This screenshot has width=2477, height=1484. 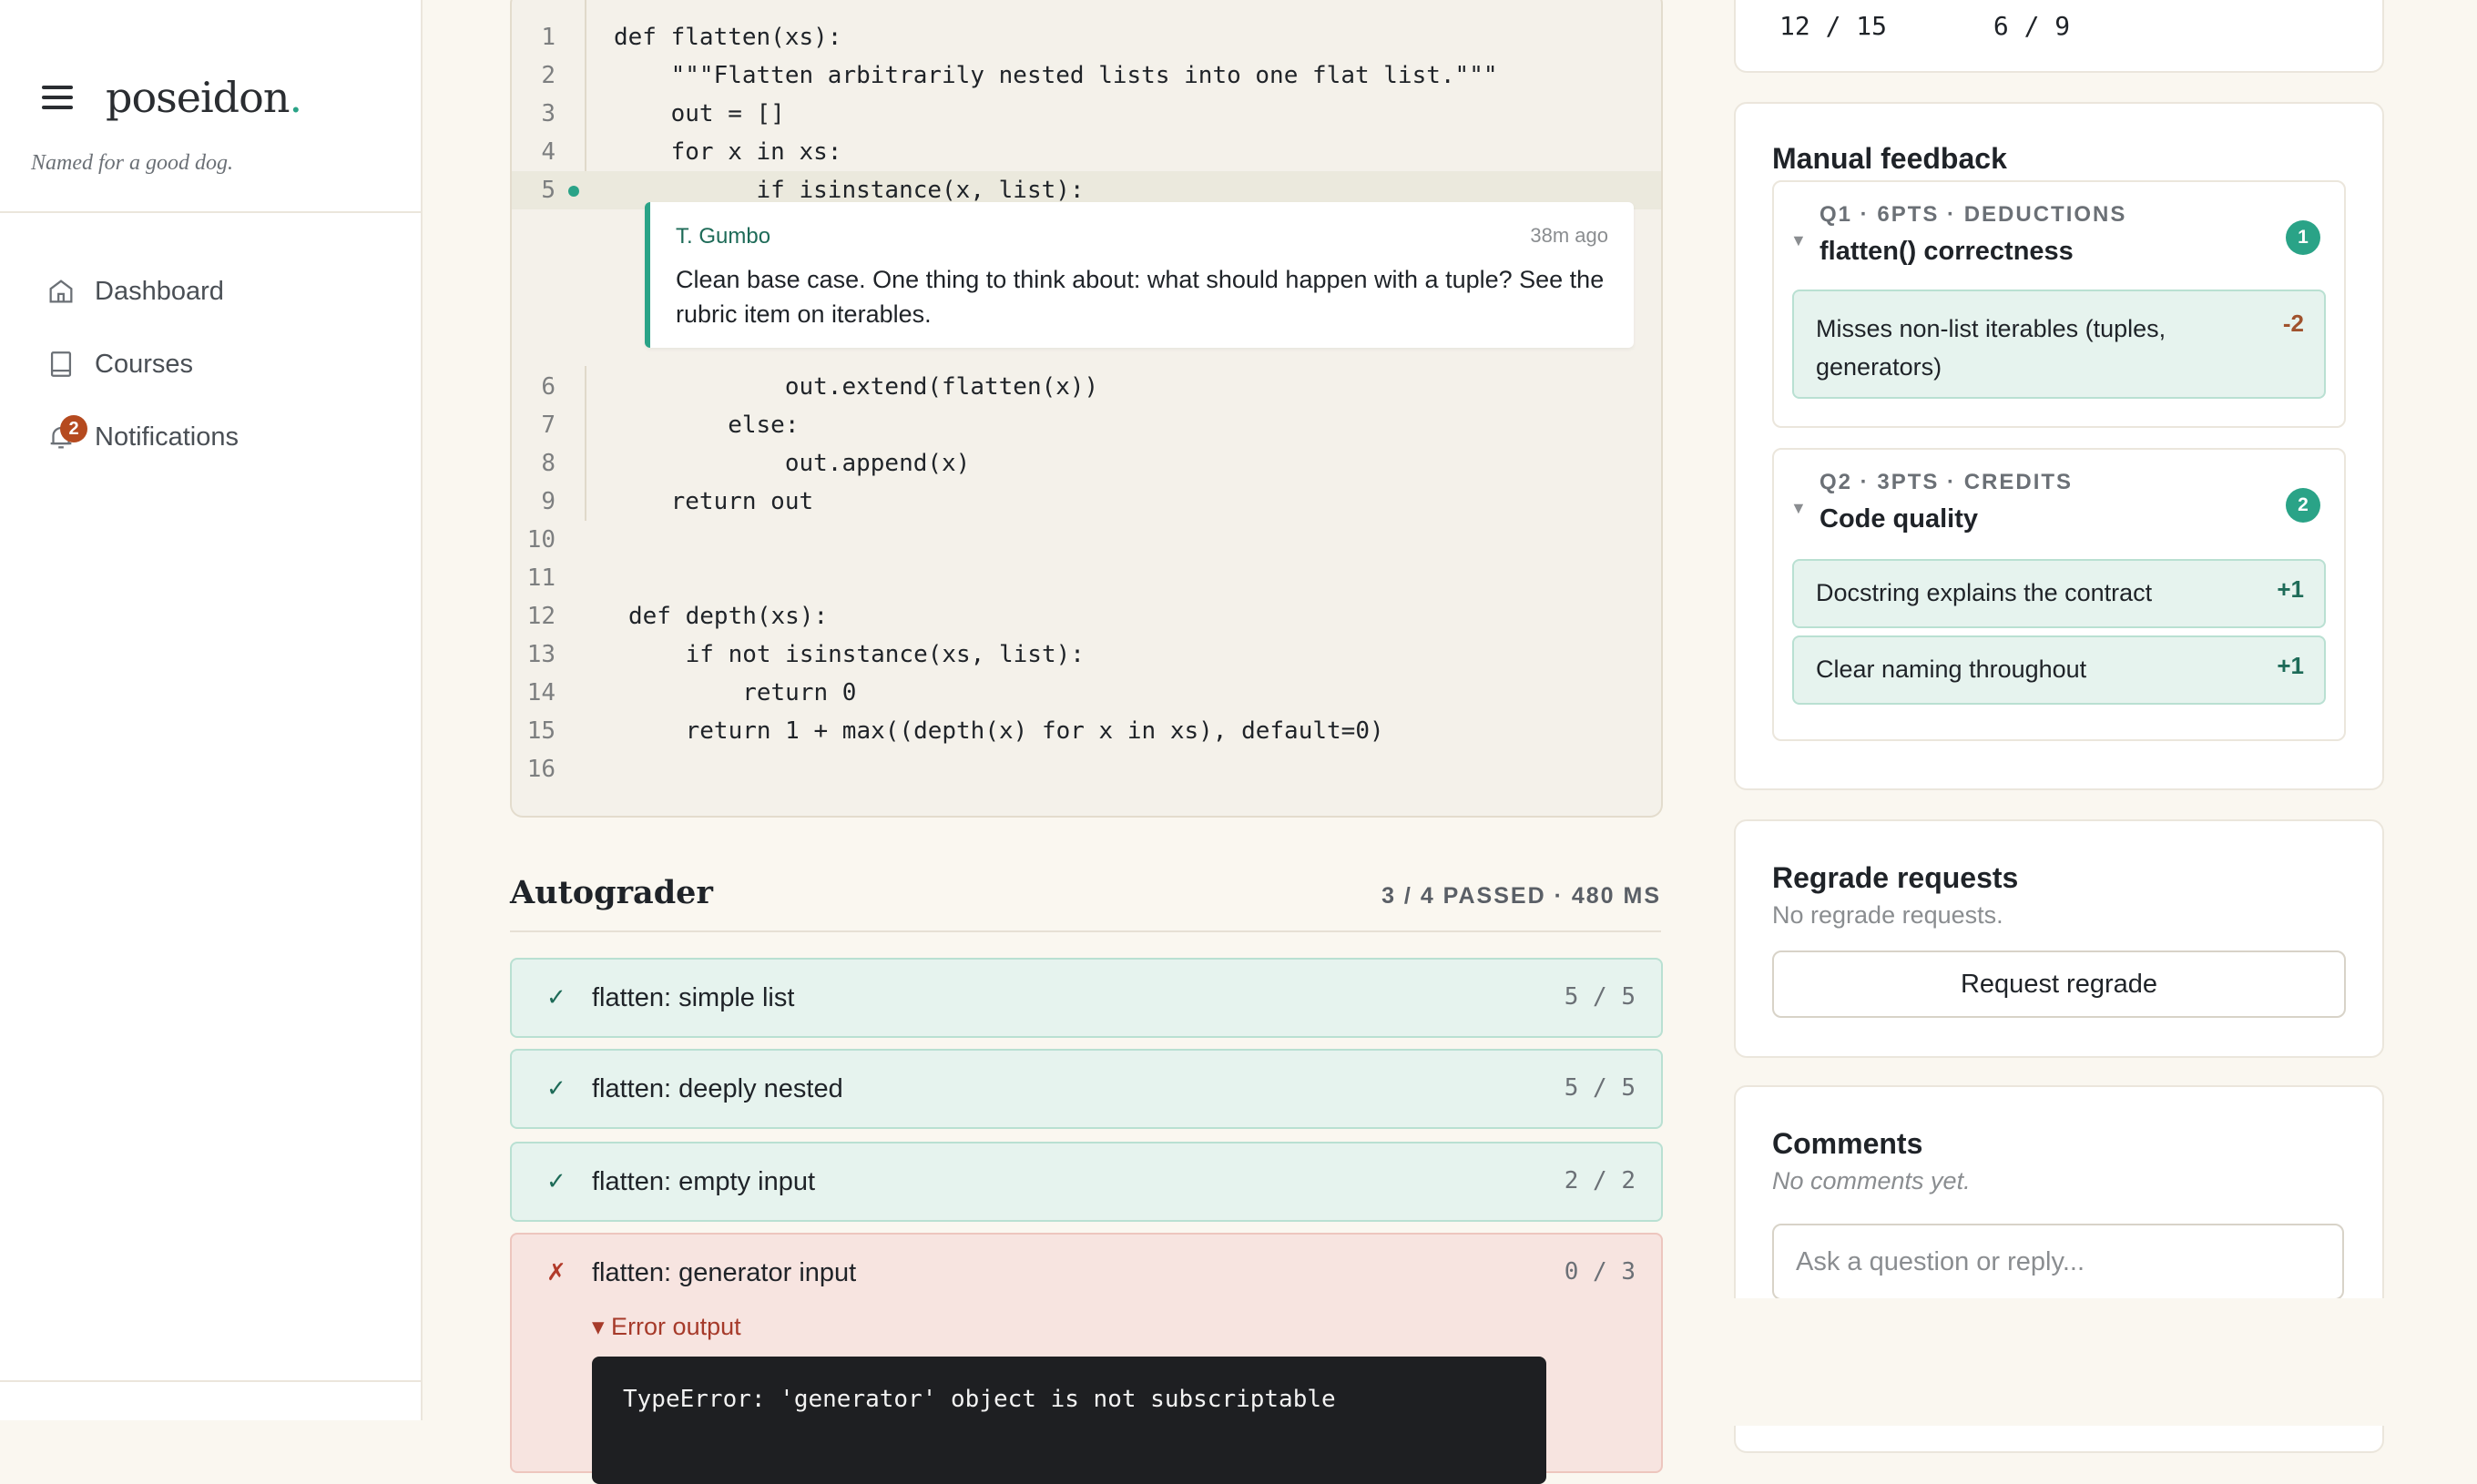 I want to click on sidebar-footer-divider, so click(x=210, y=1381).